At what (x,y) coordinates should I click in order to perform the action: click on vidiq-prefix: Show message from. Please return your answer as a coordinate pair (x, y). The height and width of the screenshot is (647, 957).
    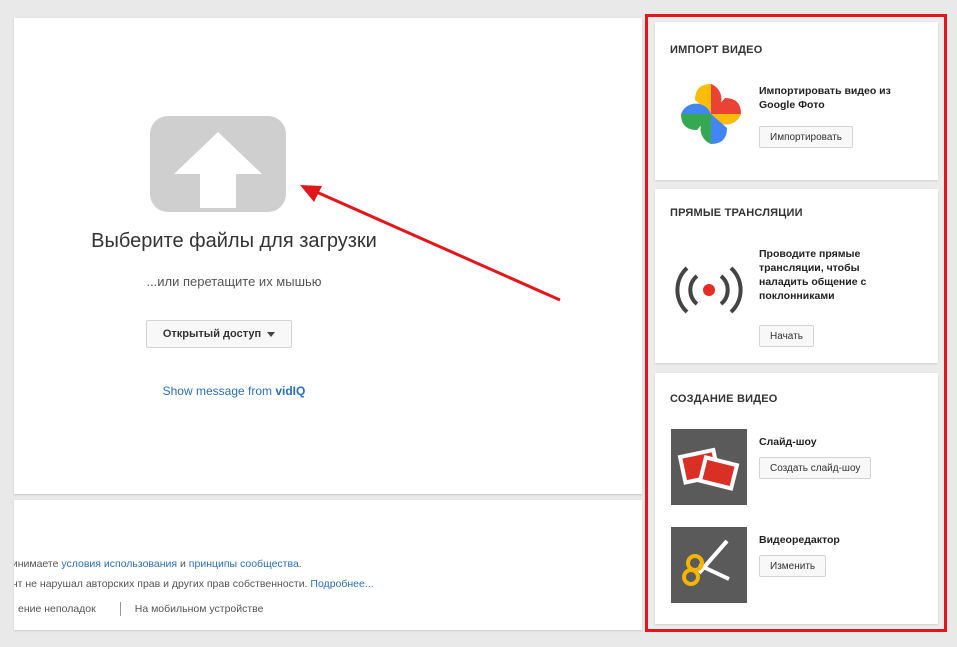
    Looking at the image, I should click on (219, 391).